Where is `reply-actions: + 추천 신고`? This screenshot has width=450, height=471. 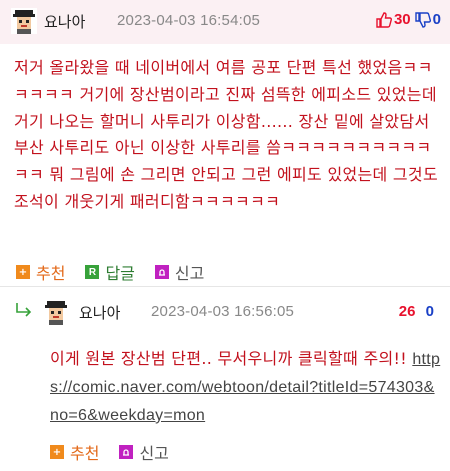 reply-actions: + 추천 신고 is located at coordinates (119, 452).